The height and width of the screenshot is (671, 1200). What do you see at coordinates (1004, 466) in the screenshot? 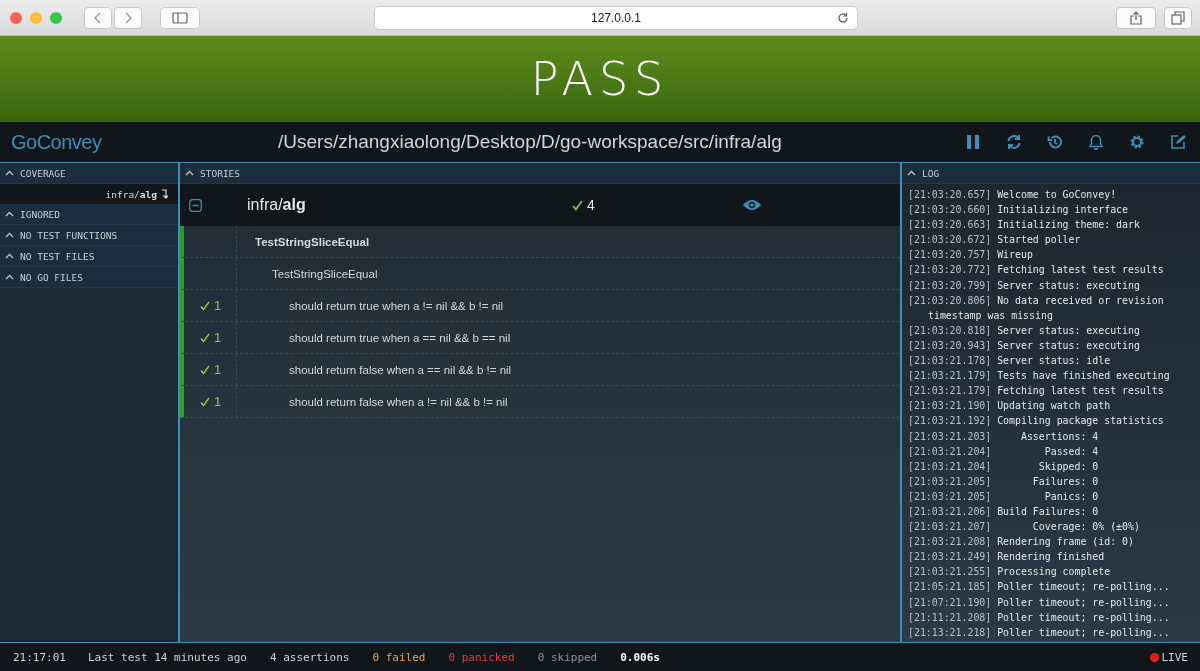
I see `log-entry: [21:03:21.204] Skipped: 0` at bounding box center [1004, 466].